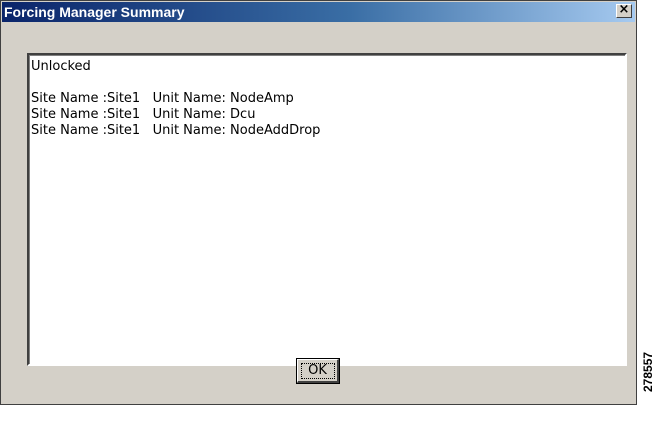  Describe the element at coordinates (162, 98) in the screenshot. I see `unit-entry-line: Site Name :Site1 Unit Name: NodeAmp` at that location.